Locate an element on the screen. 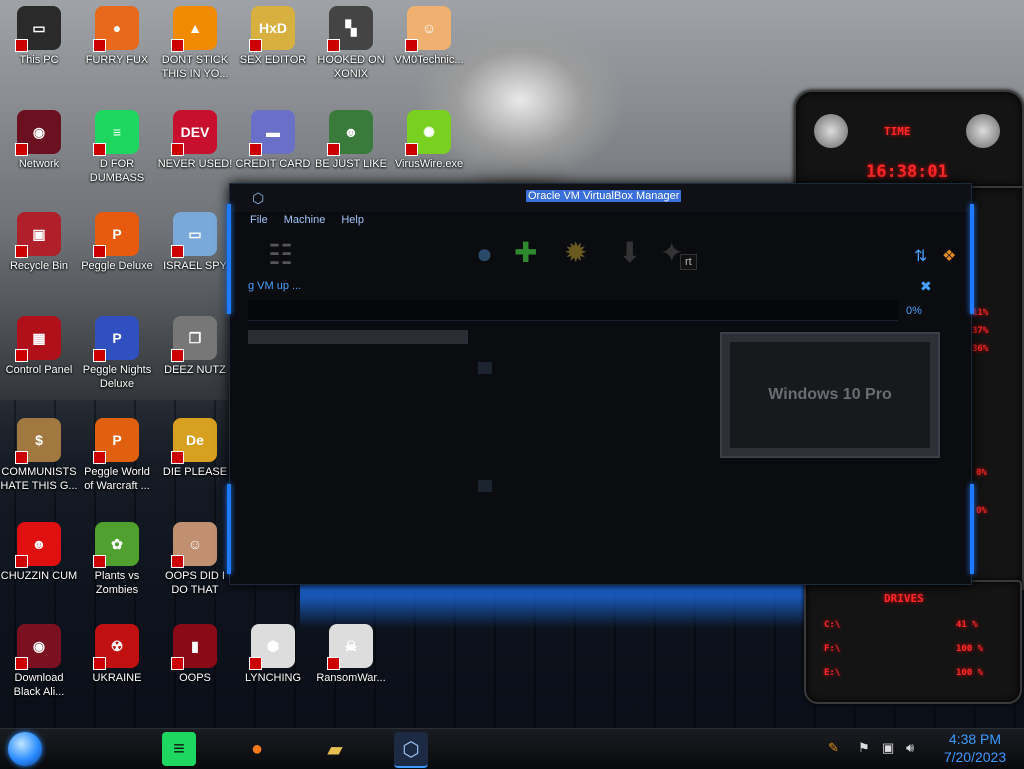 The width and height of the screenshot is (1024, 769). desktop-icon: ⬢ LYNCHING is located at coordinates (273, 654).